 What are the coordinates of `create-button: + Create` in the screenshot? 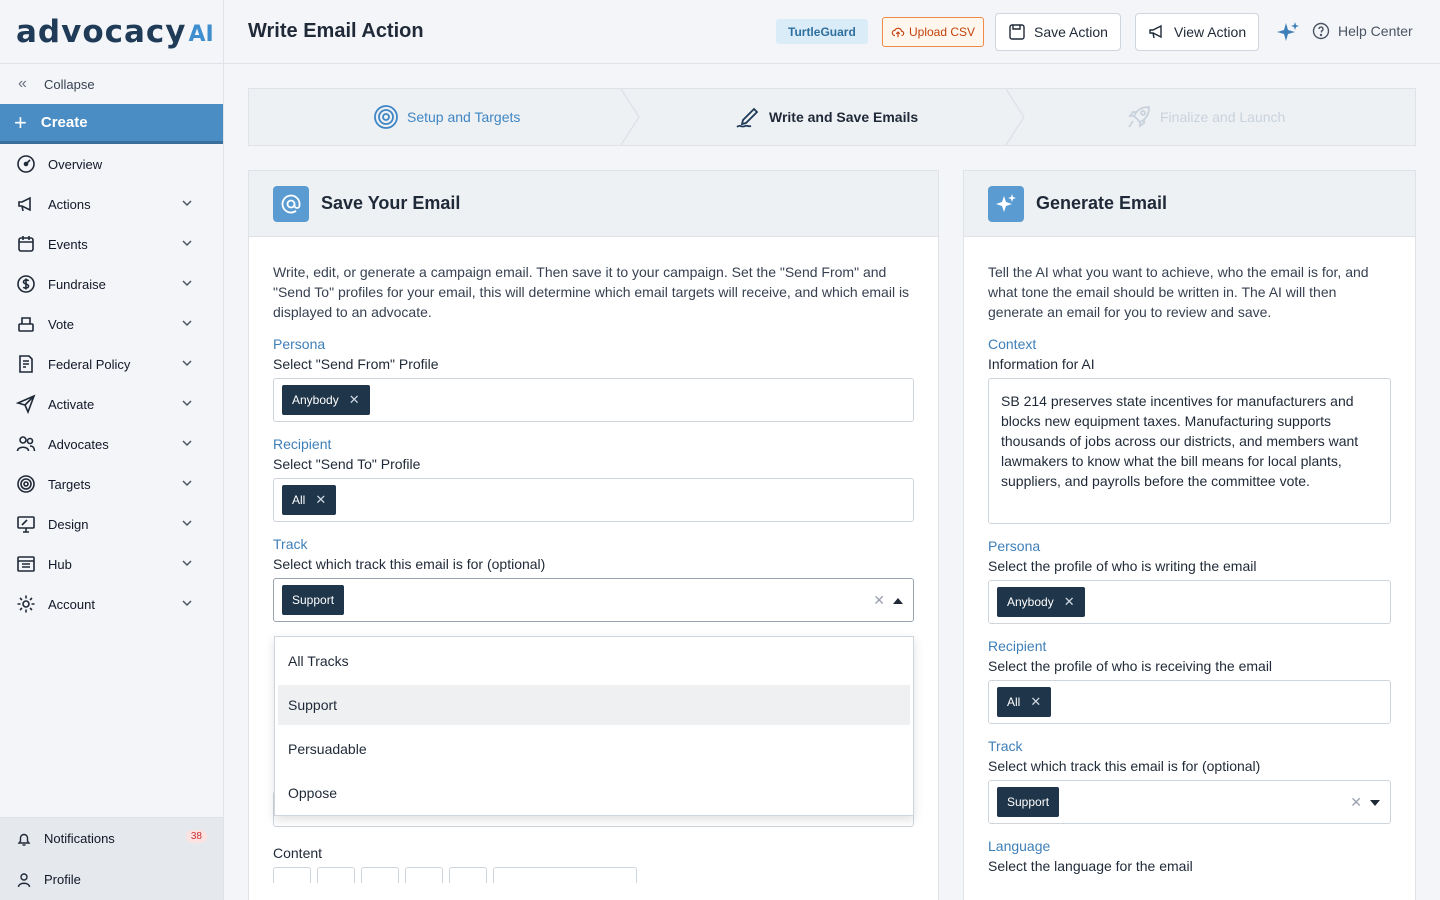 It's located at (111, 124).